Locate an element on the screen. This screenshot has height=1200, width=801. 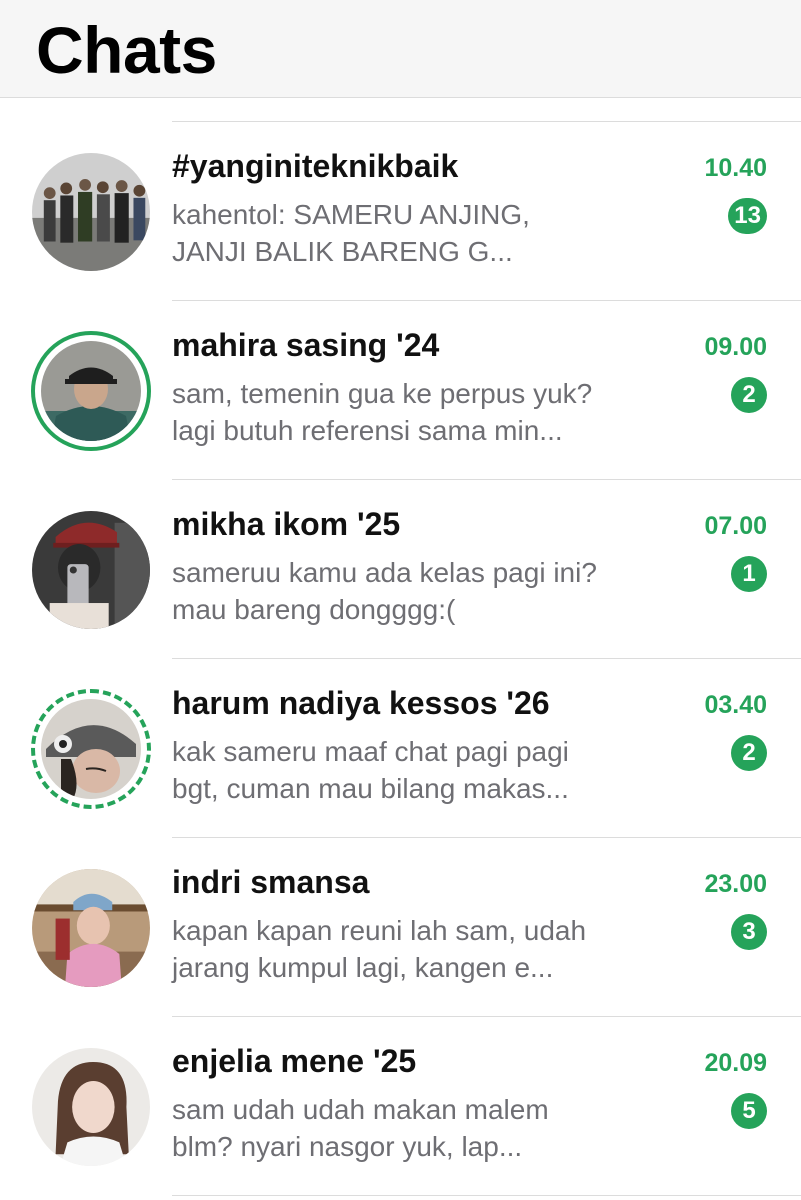
chat-preview-line: sam udah udah makan malem is located at coordinates (360, 1109).